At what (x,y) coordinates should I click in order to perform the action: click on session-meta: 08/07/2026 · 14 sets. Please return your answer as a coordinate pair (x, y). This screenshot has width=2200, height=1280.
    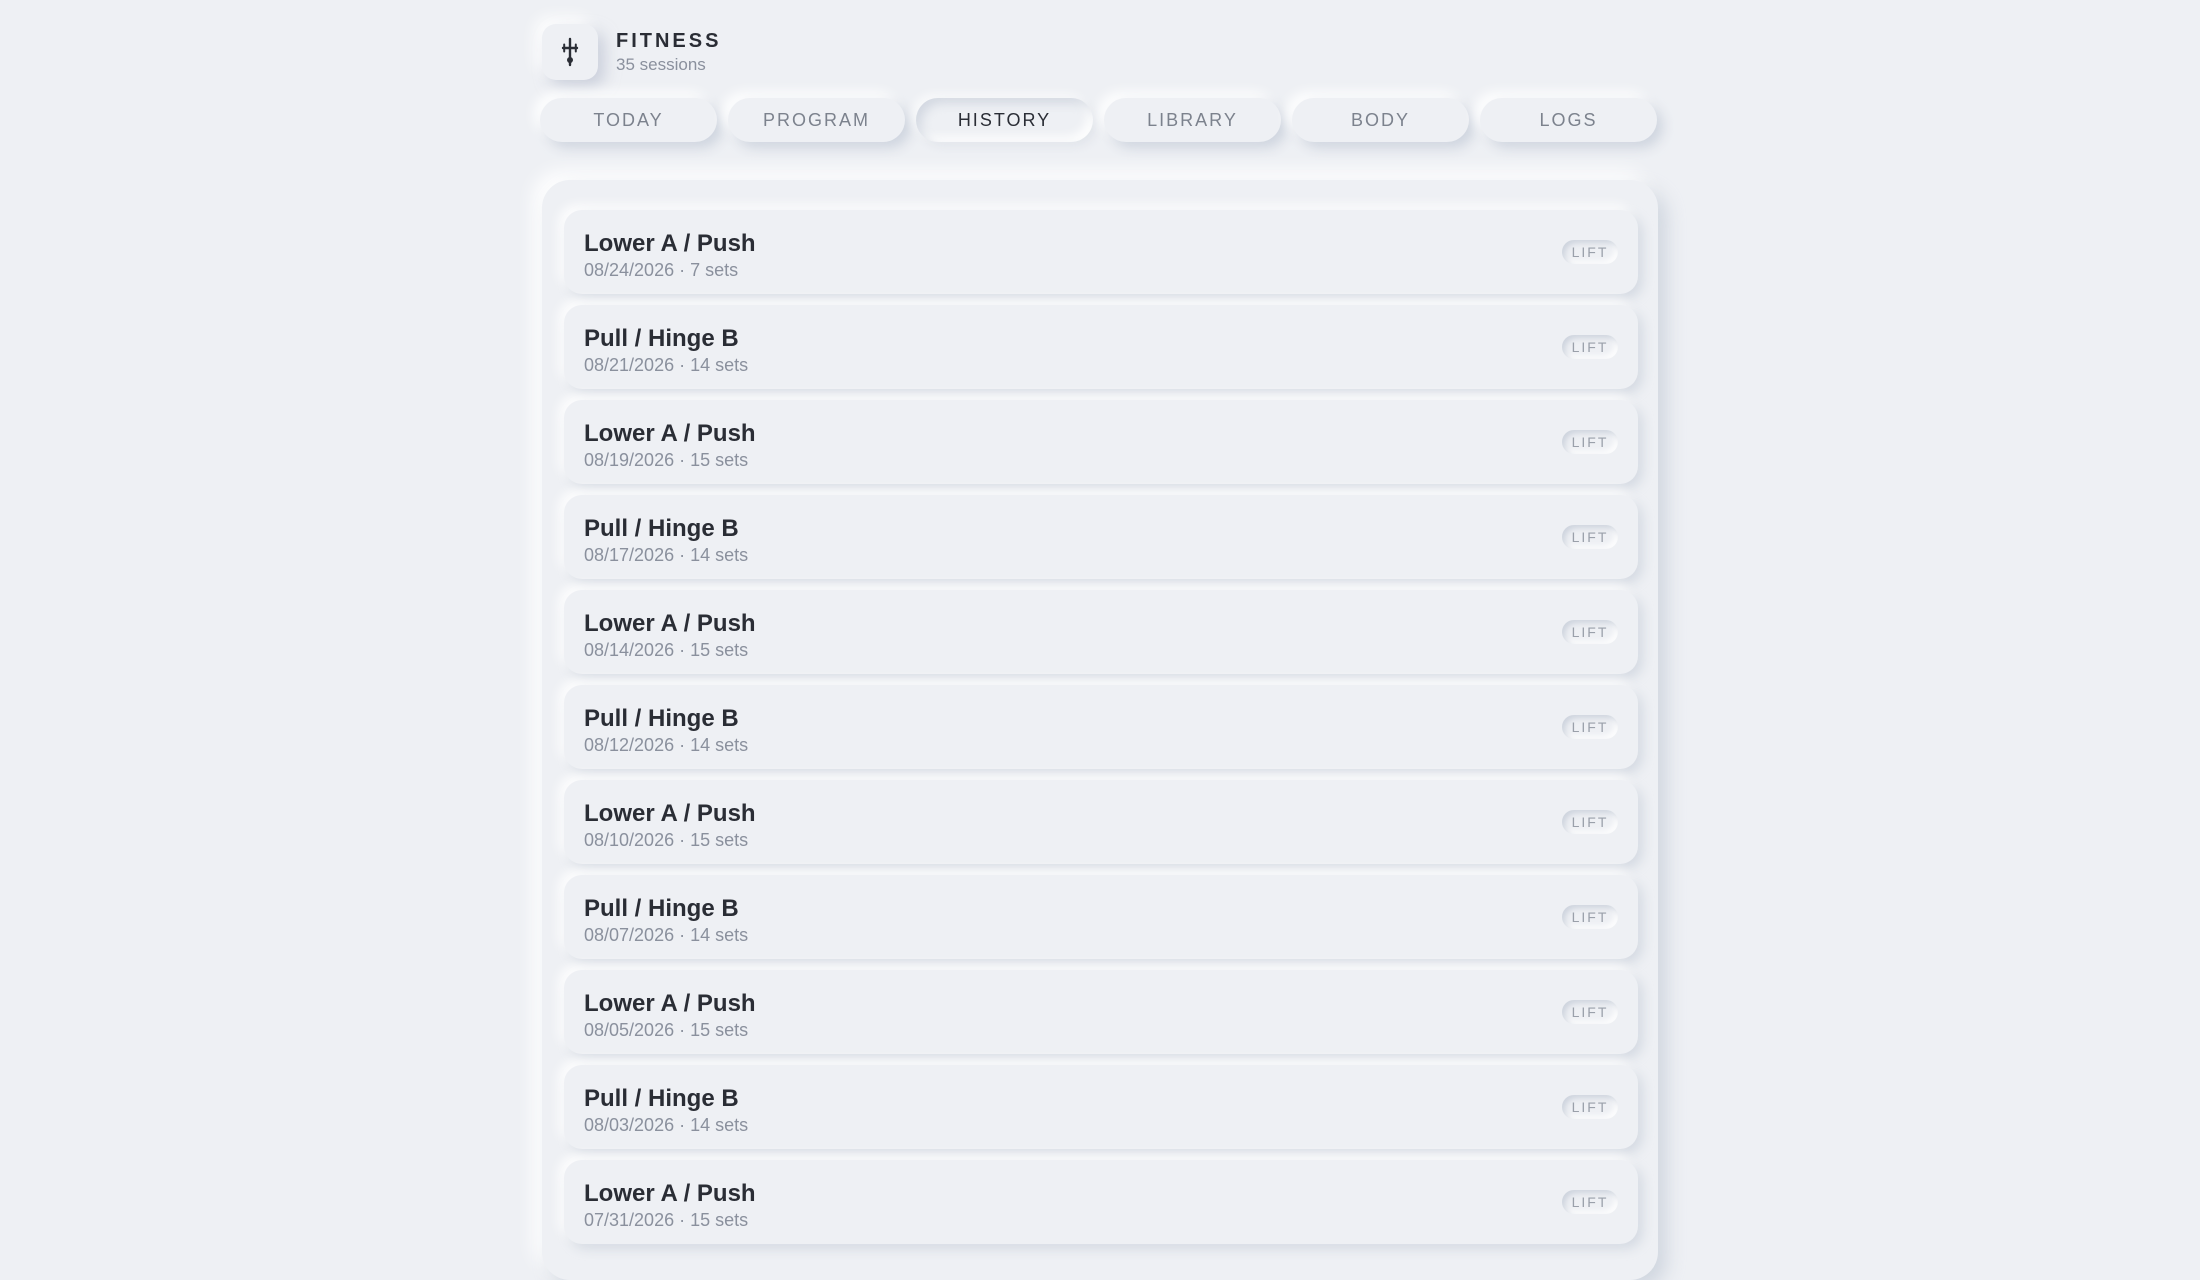
    Looking at the image, I should click on (666, 935).